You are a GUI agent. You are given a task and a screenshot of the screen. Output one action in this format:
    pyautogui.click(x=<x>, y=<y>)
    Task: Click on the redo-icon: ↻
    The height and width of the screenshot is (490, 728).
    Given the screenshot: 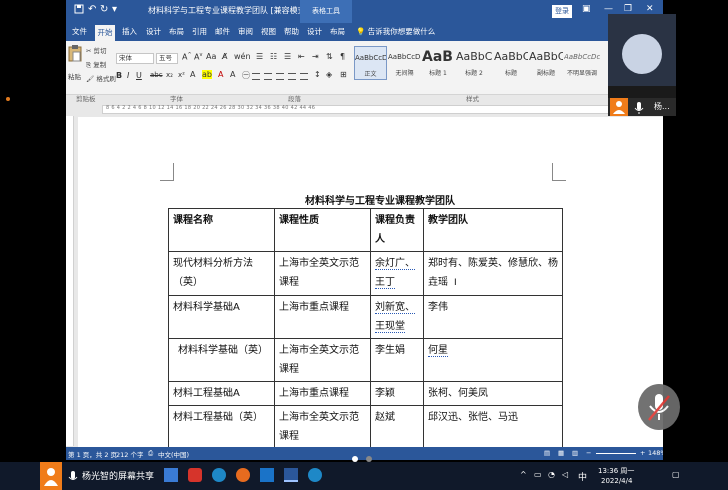 What is the action you would take?
    pyautogui.click(x=104, y=9)
    